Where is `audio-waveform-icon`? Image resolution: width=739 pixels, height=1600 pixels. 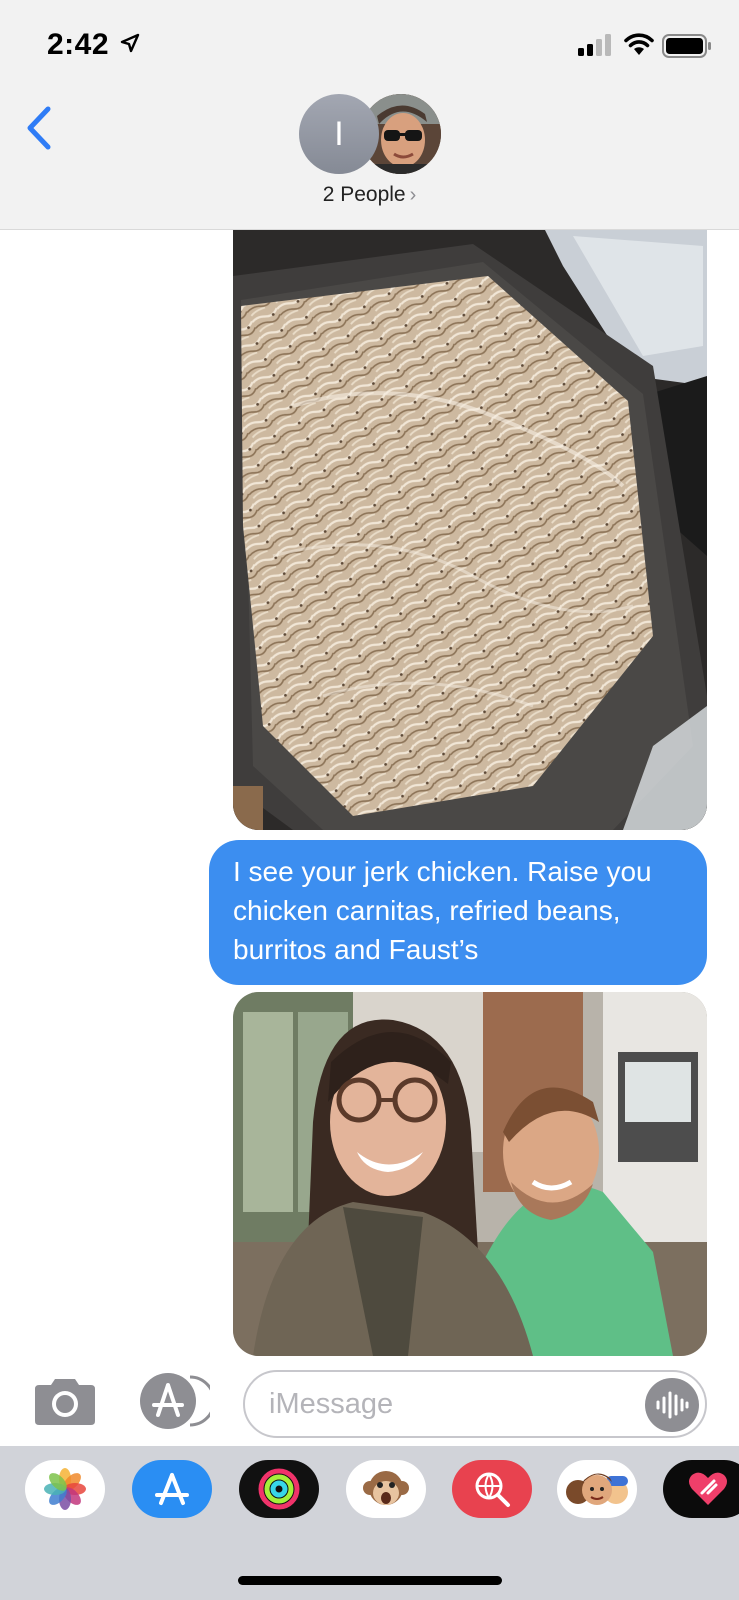 audio-waveform-icon is located at coordinates (672, 1405).